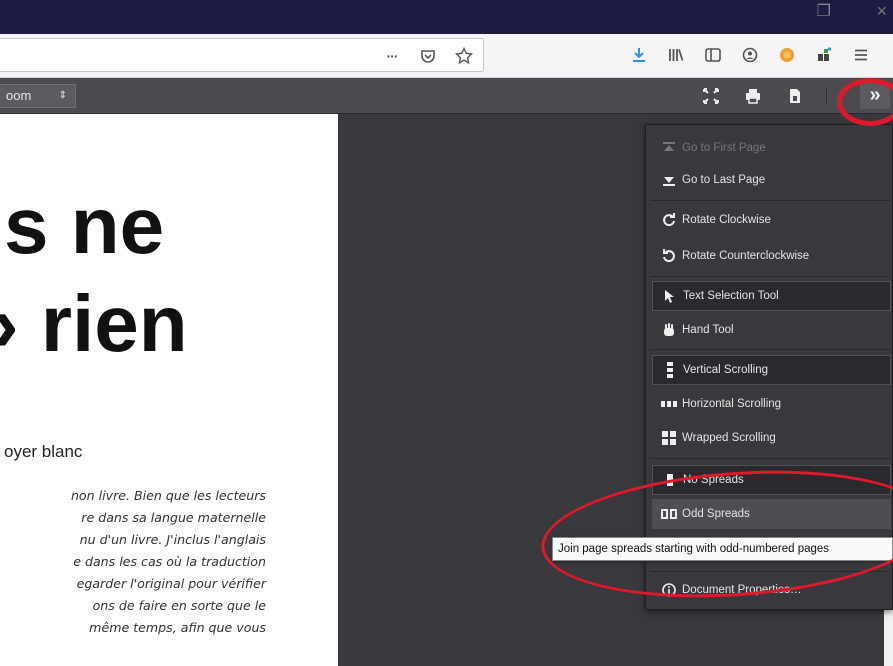 The height and width of the screenshot is (666, 893). What do you see at coordinates (888, 637) in the screenshot?
I see `adjacent-page-edge` at bounding box center [888, 637].